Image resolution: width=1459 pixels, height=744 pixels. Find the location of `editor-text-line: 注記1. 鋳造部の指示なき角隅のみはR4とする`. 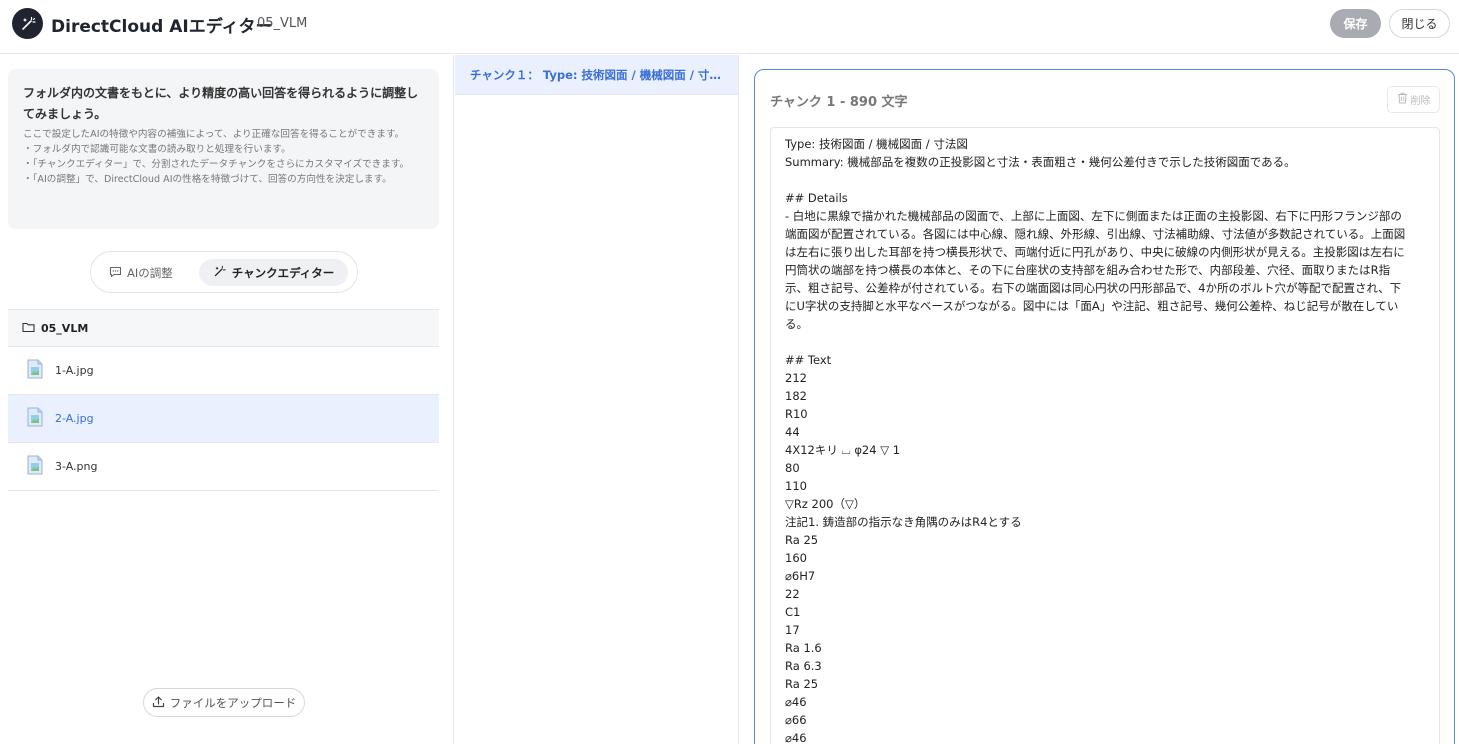

editor-text-line: 注記1. 鋳造部の指示なき角隅のみはR4とする is located at coordinates (903, 522).